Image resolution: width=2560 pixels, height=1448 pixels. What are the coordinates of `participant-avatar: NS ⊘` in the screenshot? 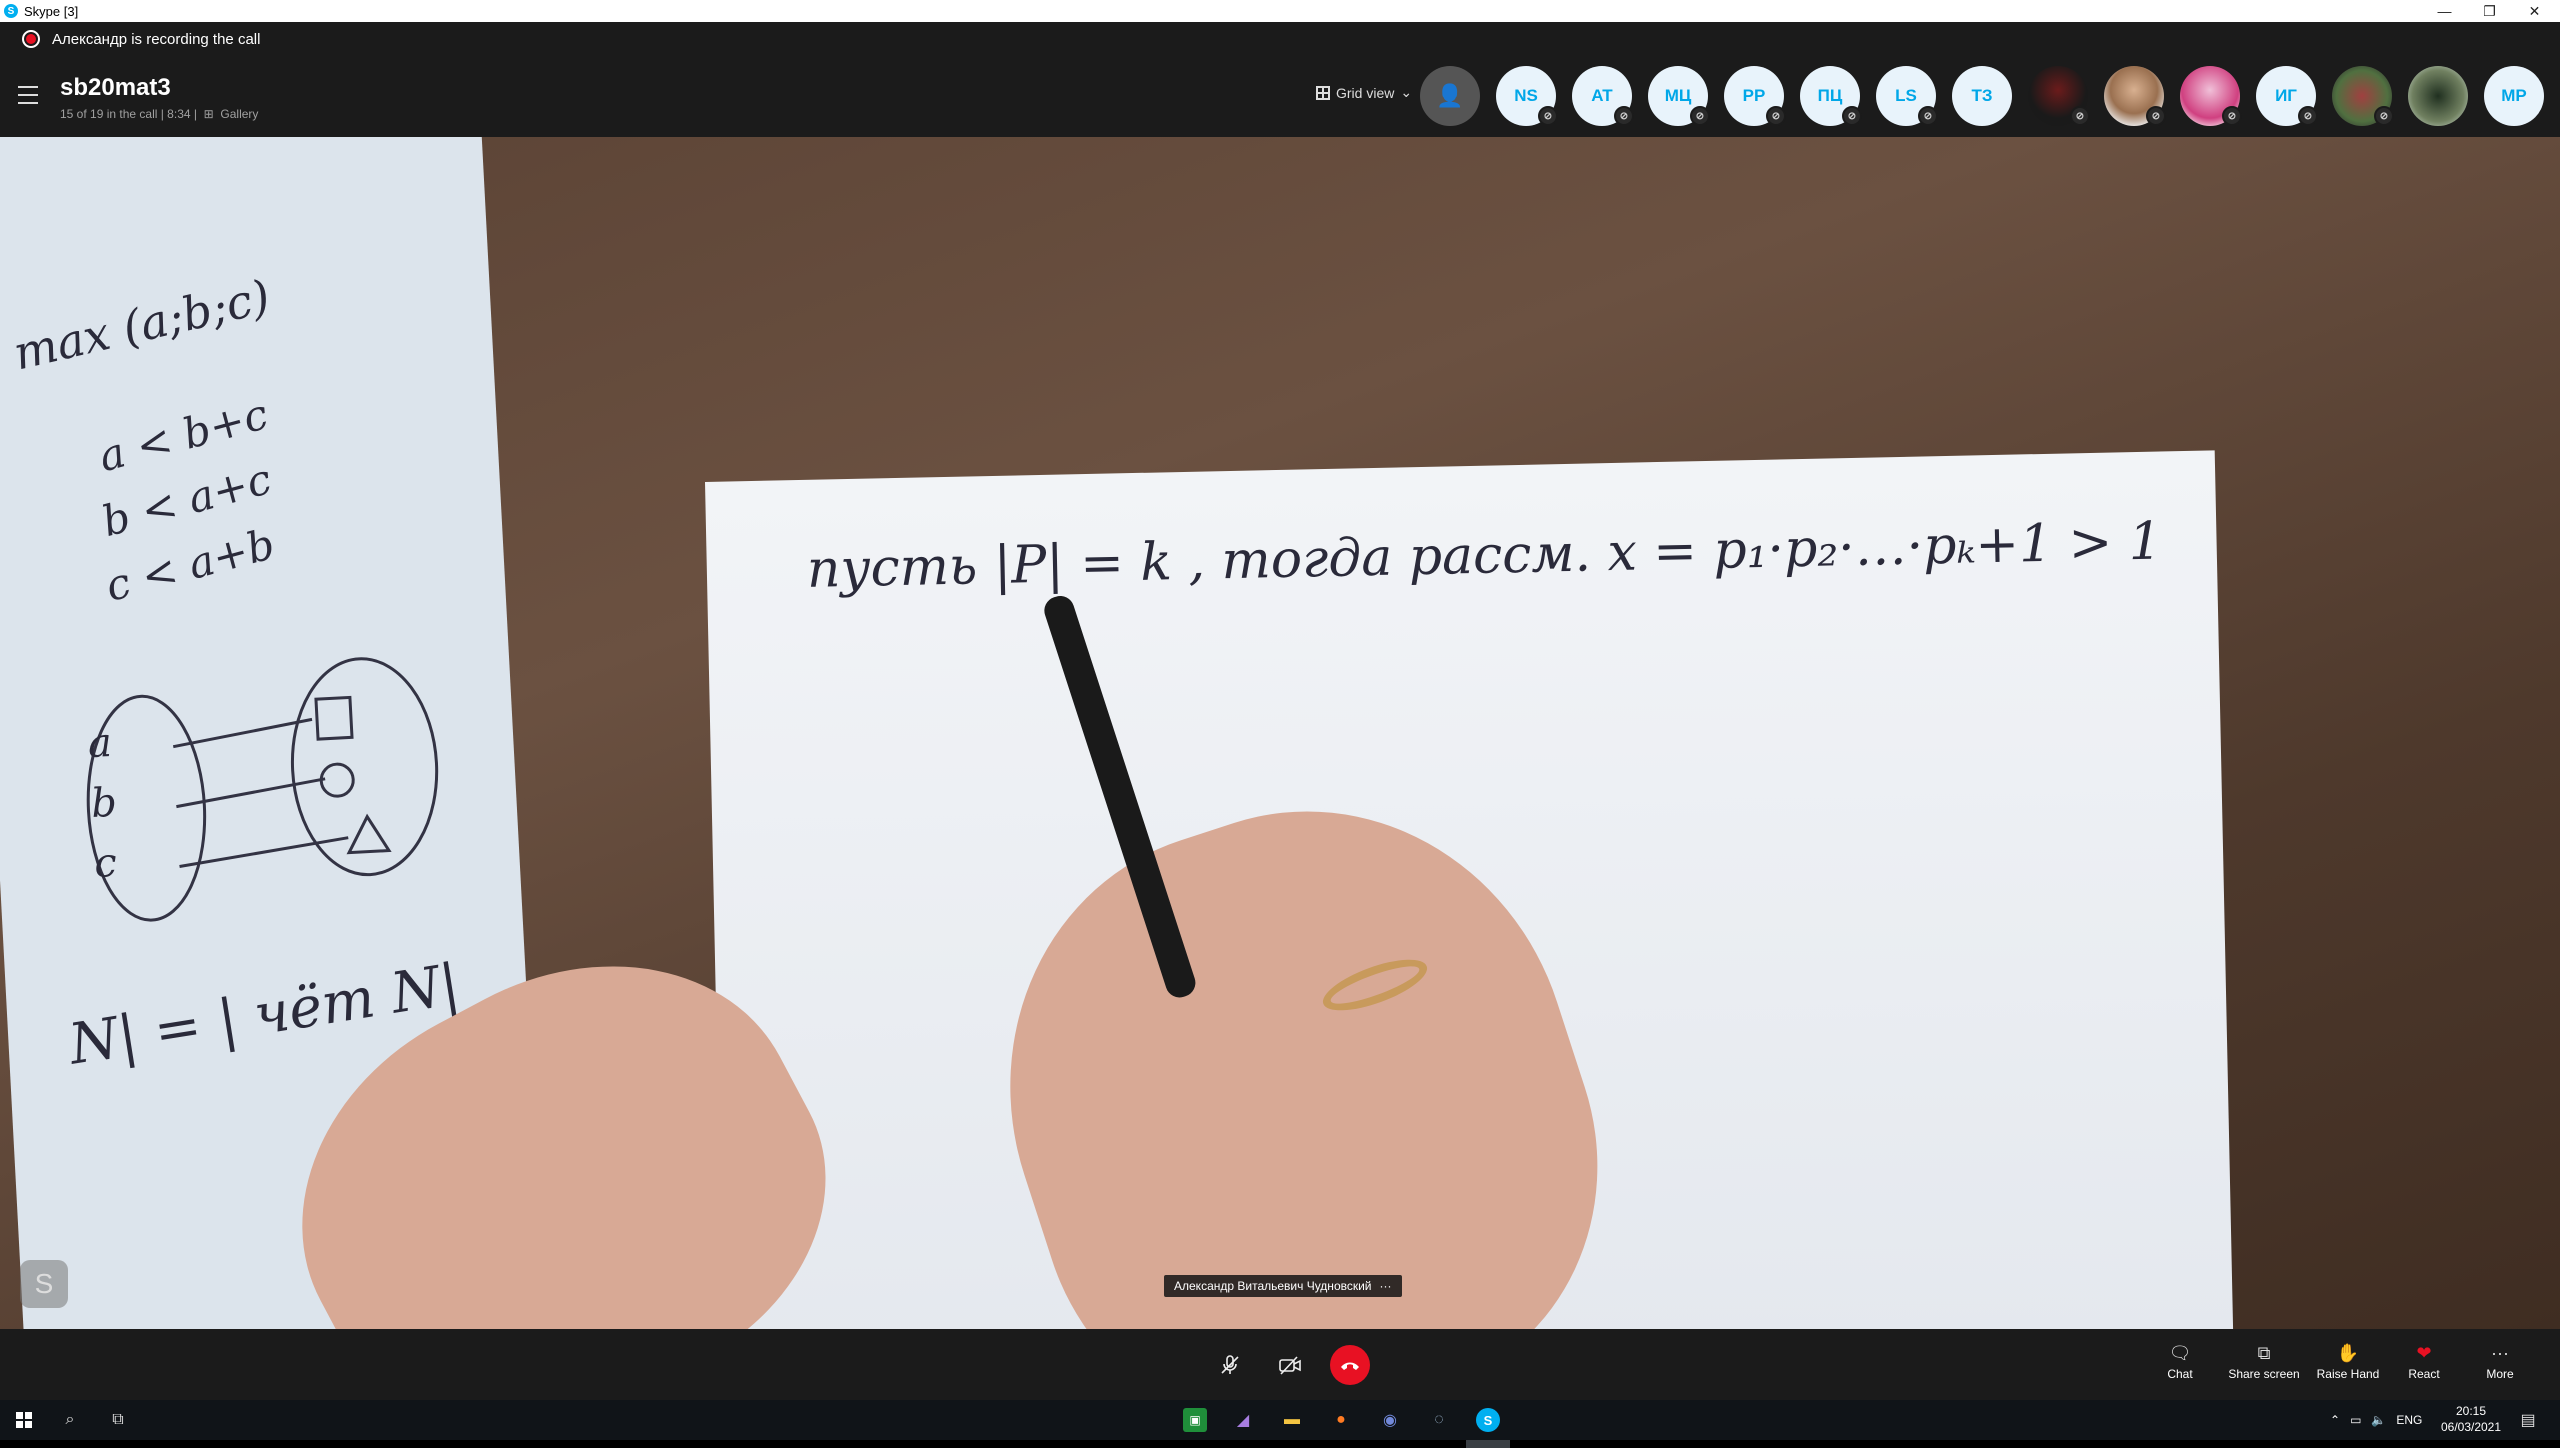 It's located at (1527, 96).